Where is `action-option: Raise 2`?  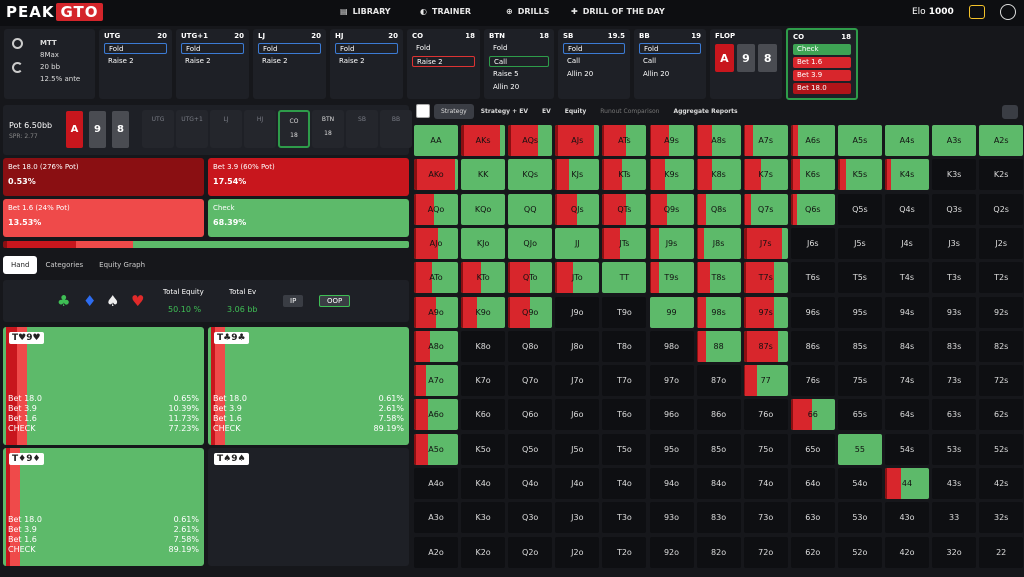
action-option: Raise 2 is located at coordinates (289, 61).